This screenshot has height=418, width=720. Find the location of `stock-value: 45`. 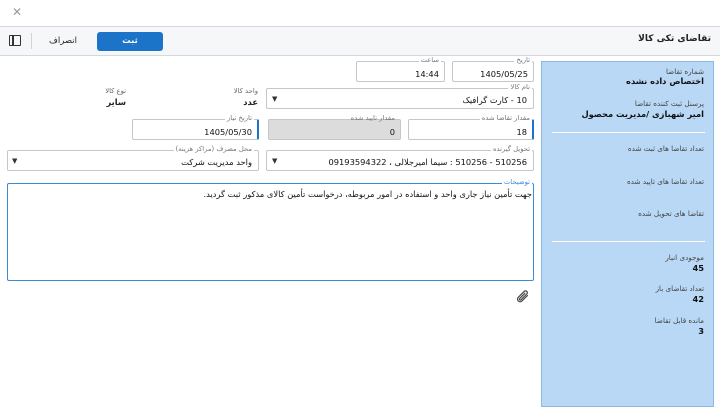

stock-value: 45 is located at coordinates (698, 268).